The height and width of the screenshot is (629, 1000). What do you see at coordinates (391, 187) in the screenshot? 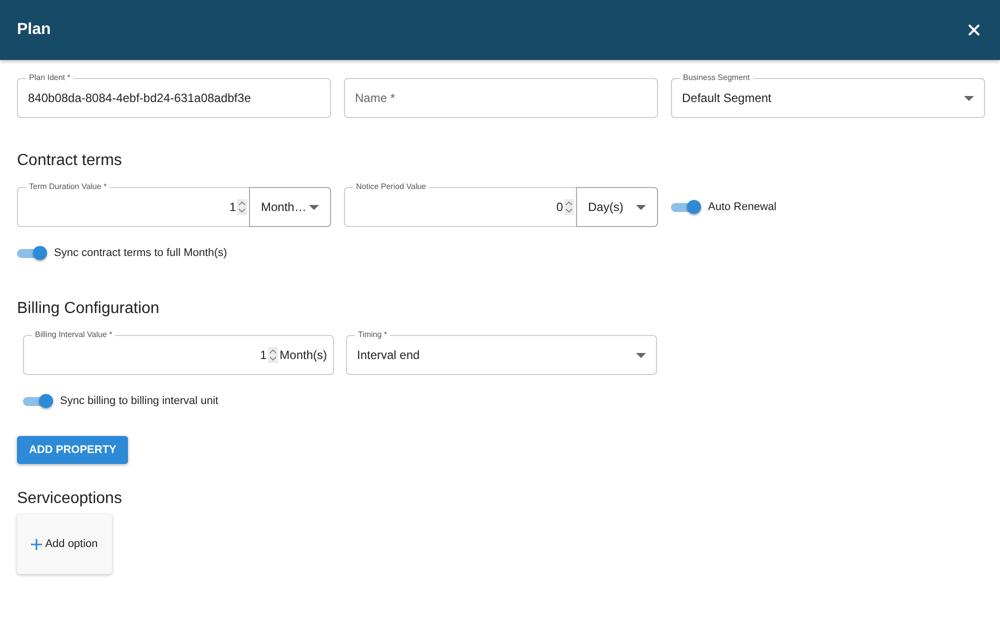
I see `field-label: Notice Period Value` at bounding box center [391, 187].